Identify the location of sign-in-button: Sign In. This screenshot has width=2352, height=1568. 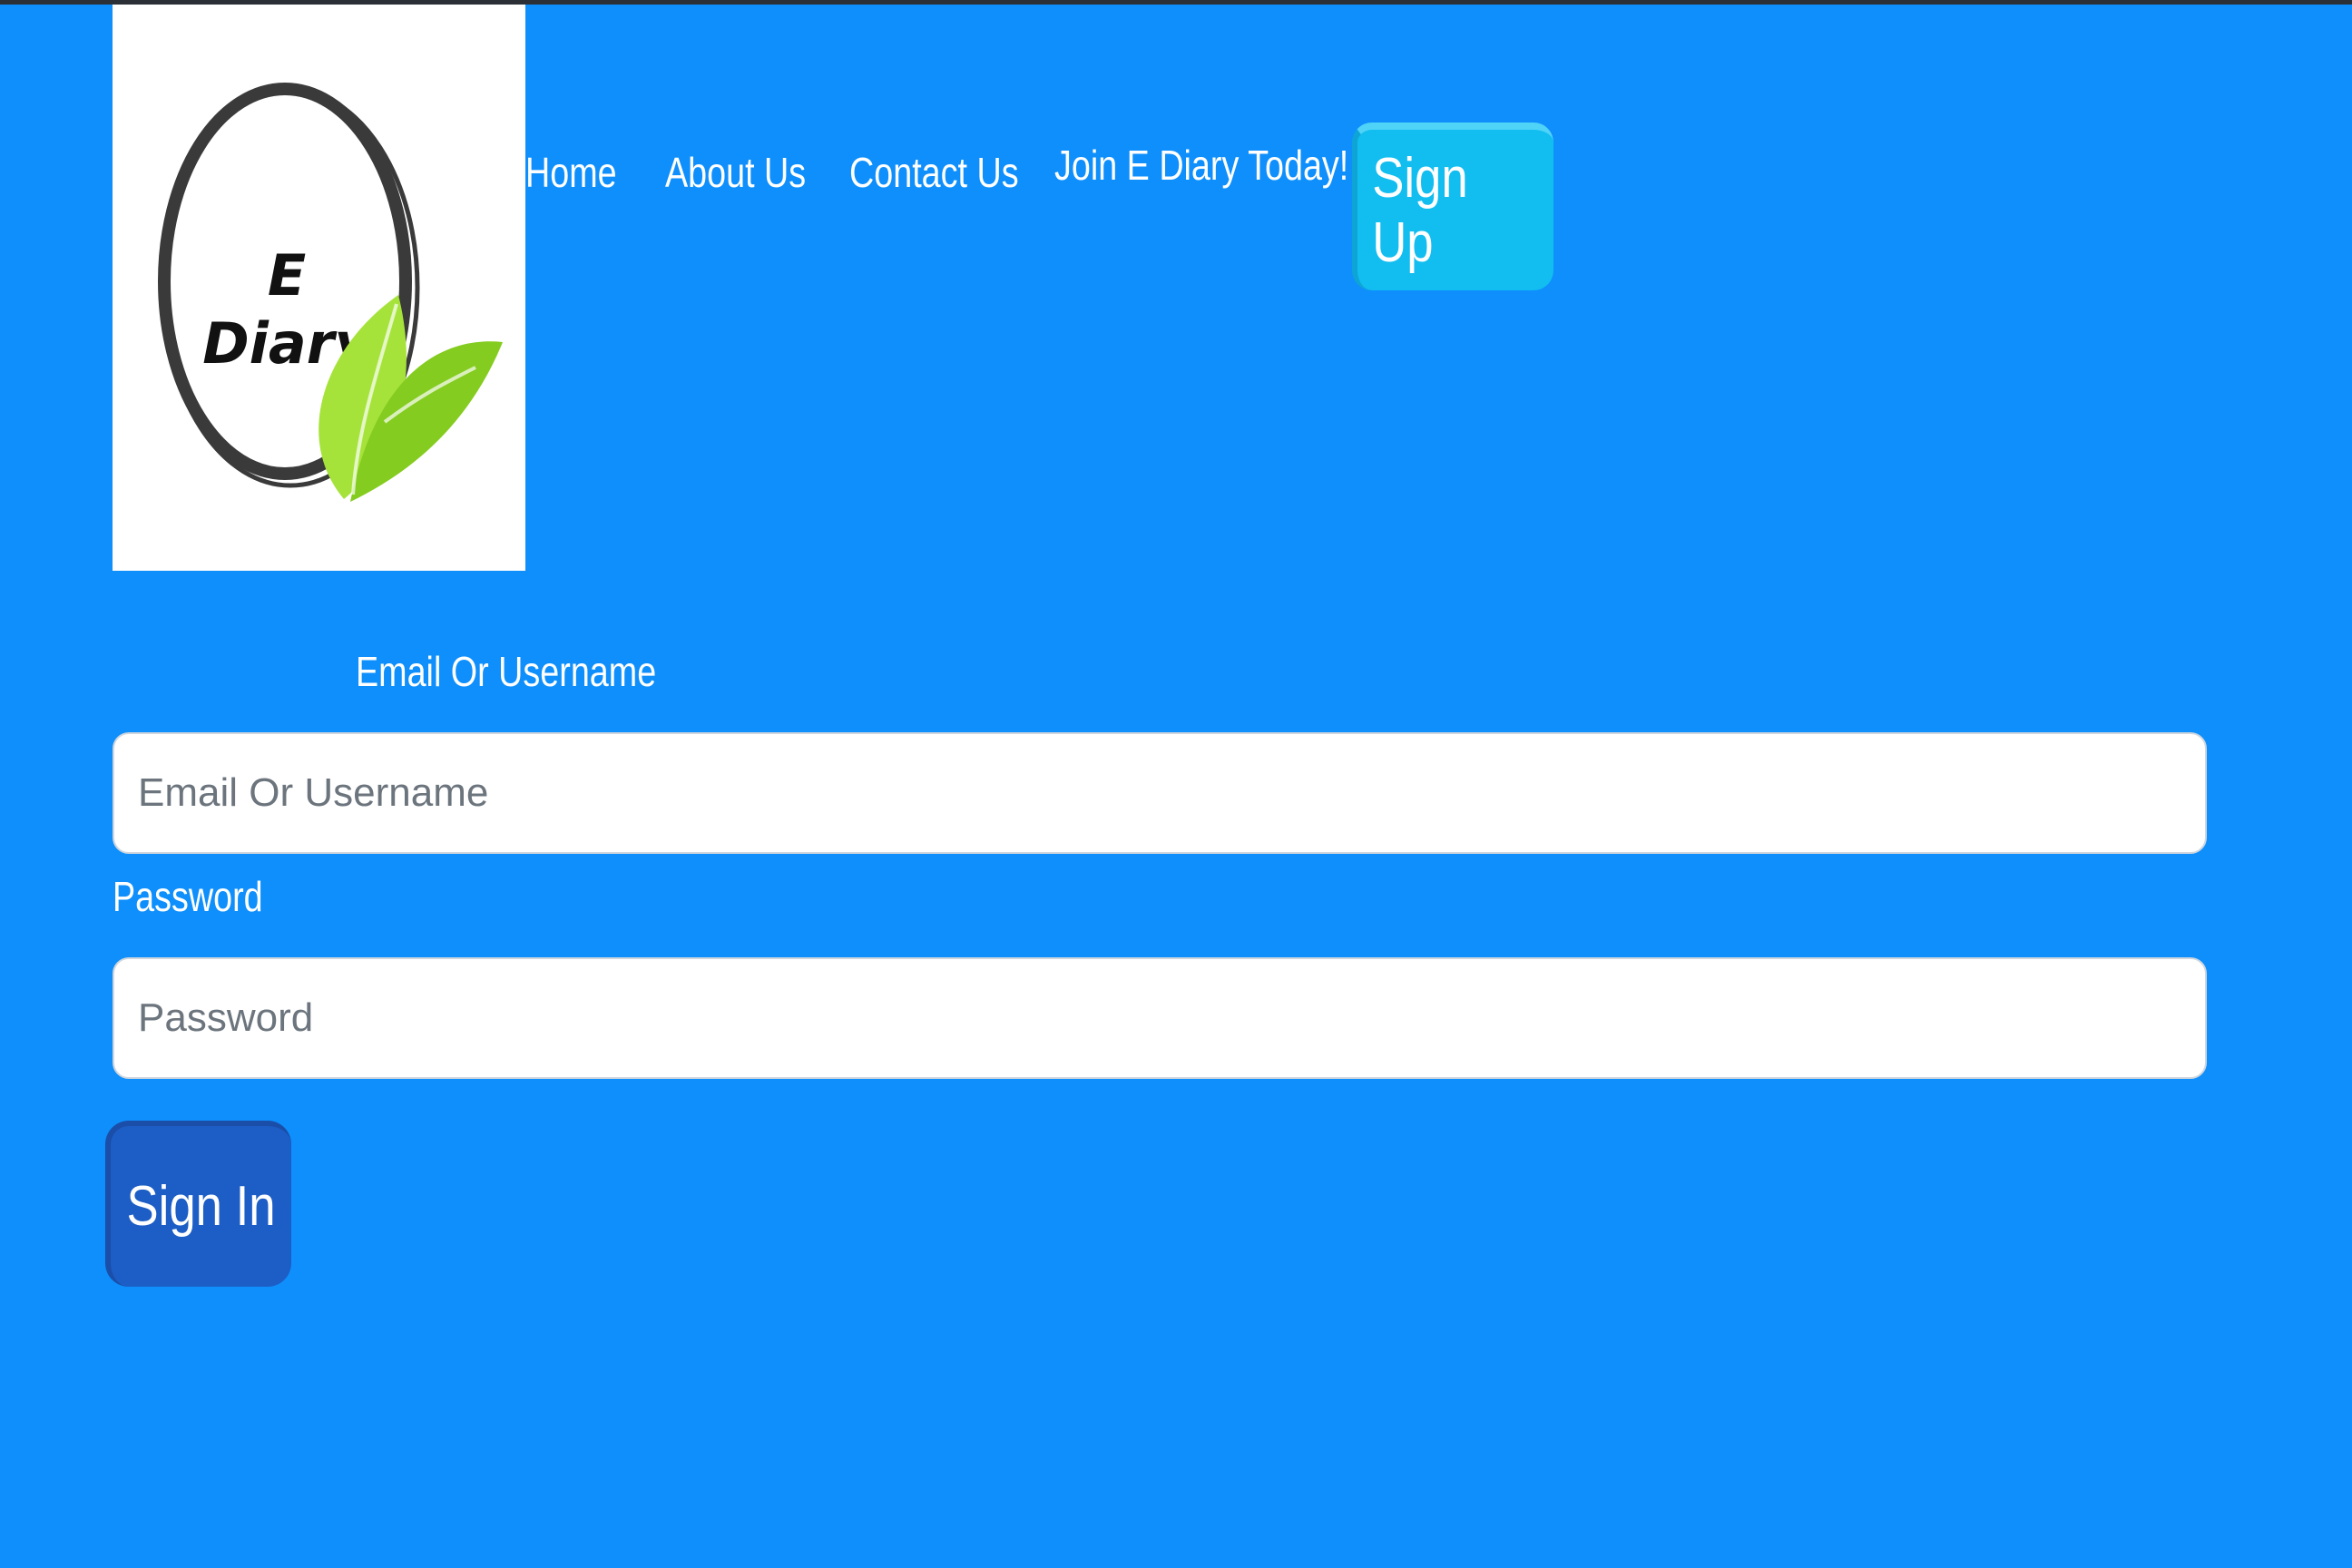
(198, 1204).